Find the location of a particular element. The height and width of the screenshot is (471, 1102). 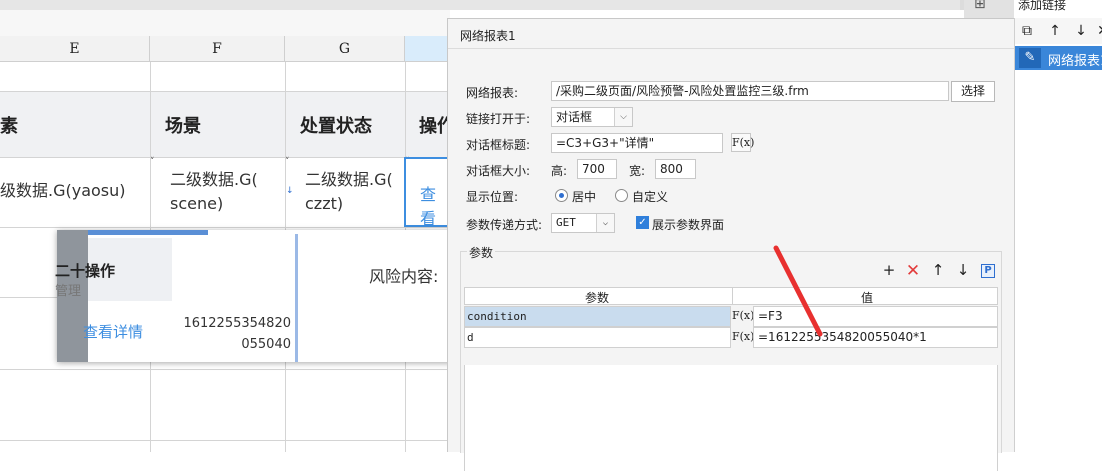

params-group-label: 参数 is located at coordinates (481, 252).